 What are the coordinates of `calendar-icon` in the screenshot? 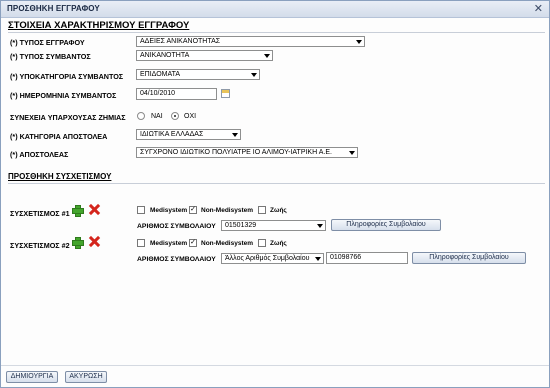 It's located at (225, 93).